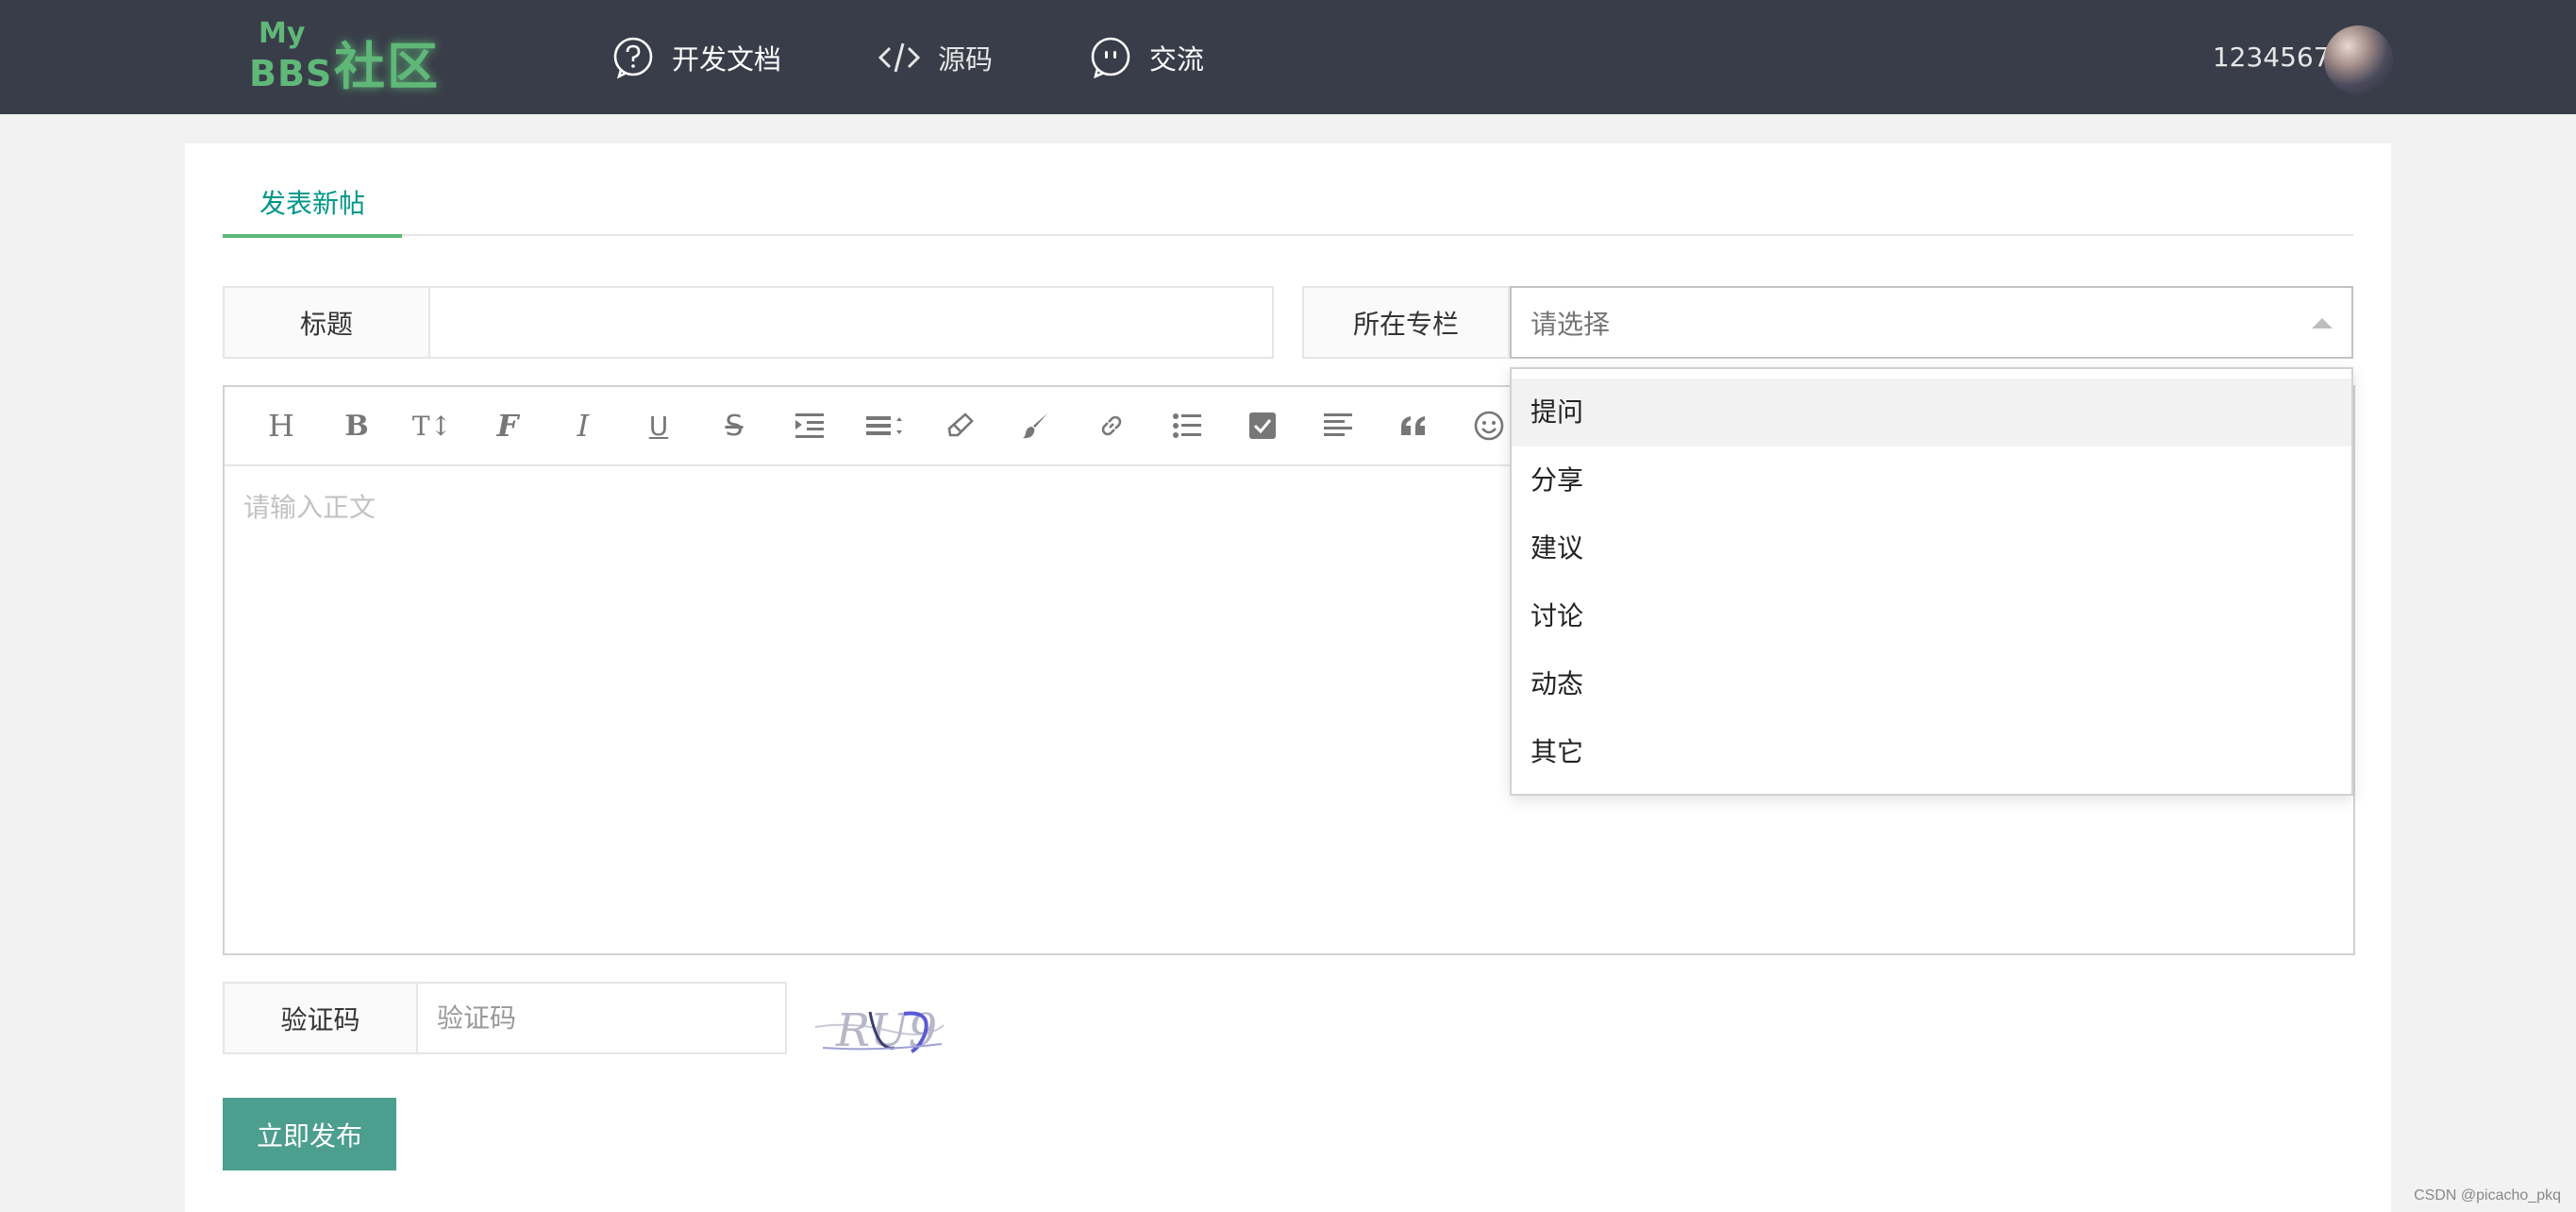 The height and width of the screenshot is (1212, 2576). What do you see at coordinates (1931, 480) in the screenshot?
I see `option-share: 分享` at bounding box center [1931, 480].